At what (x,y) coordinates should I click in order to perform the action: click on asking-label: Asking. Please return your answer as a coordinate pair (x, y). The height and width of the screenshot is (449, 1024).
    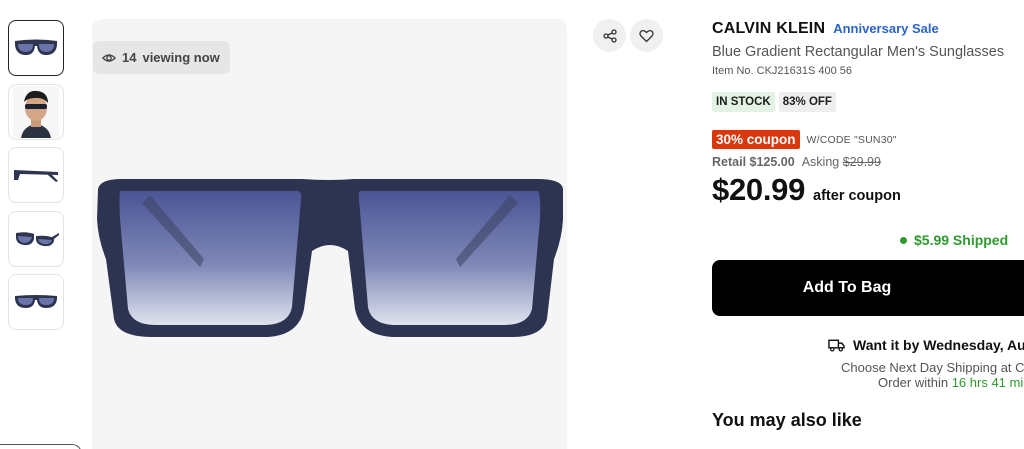
    Looking at the image, I should click on (820, 162).